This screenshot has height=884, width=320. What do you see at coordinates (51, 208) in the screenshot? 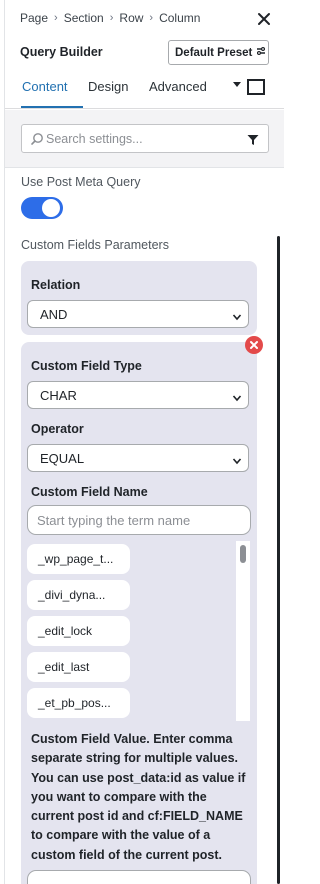
I see `toggle-knob` at bounding box center [51, 208].